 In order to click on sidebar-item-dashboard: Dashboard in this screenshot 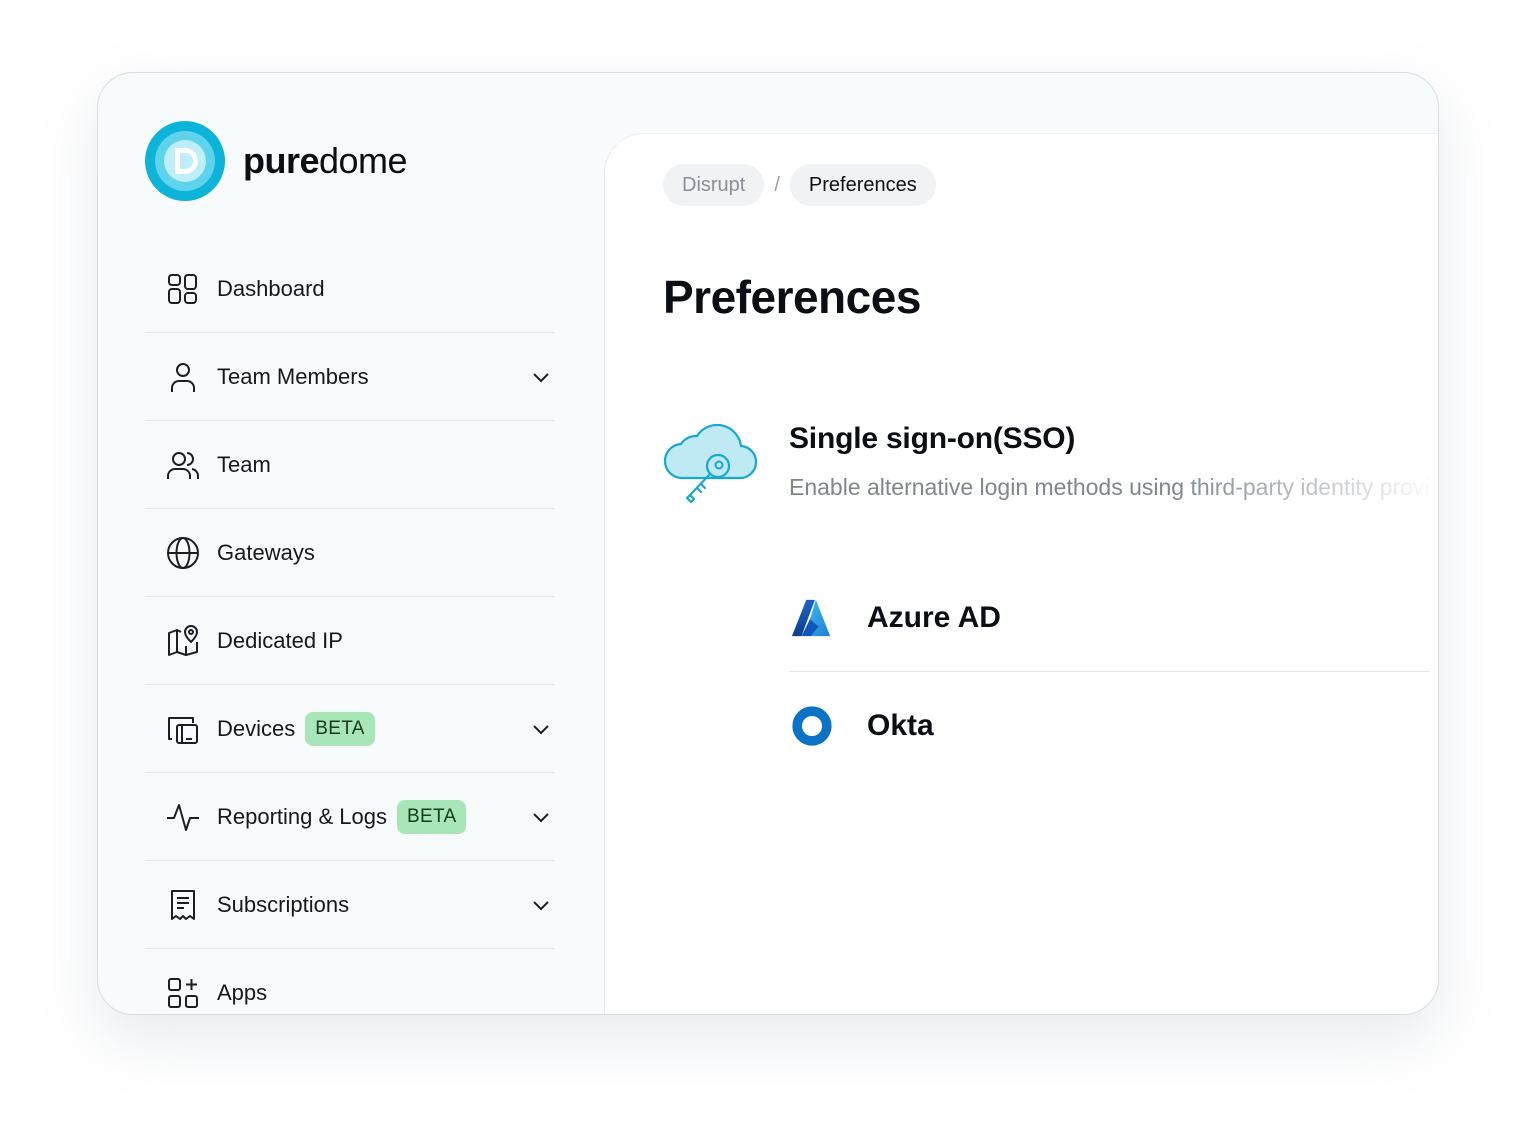, I will do `click(350, 289)`.